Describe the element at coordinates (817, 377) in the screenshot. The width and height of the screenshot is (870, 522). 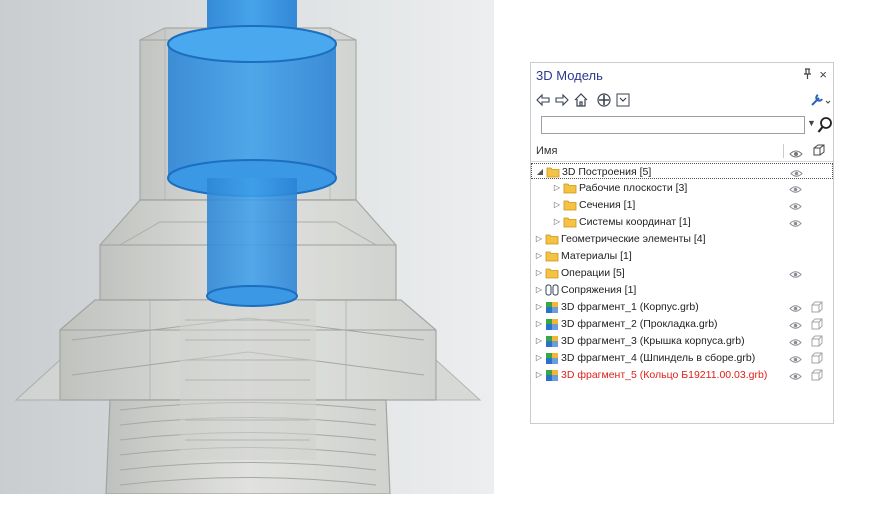
I see `body-cube-icon` at that location.